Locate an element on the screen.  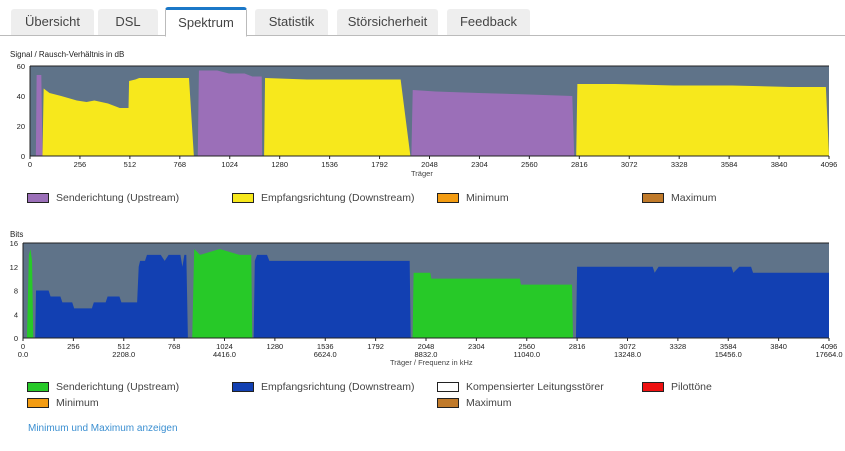
y-tick-label: 8 is located at coordinates (16, 291).